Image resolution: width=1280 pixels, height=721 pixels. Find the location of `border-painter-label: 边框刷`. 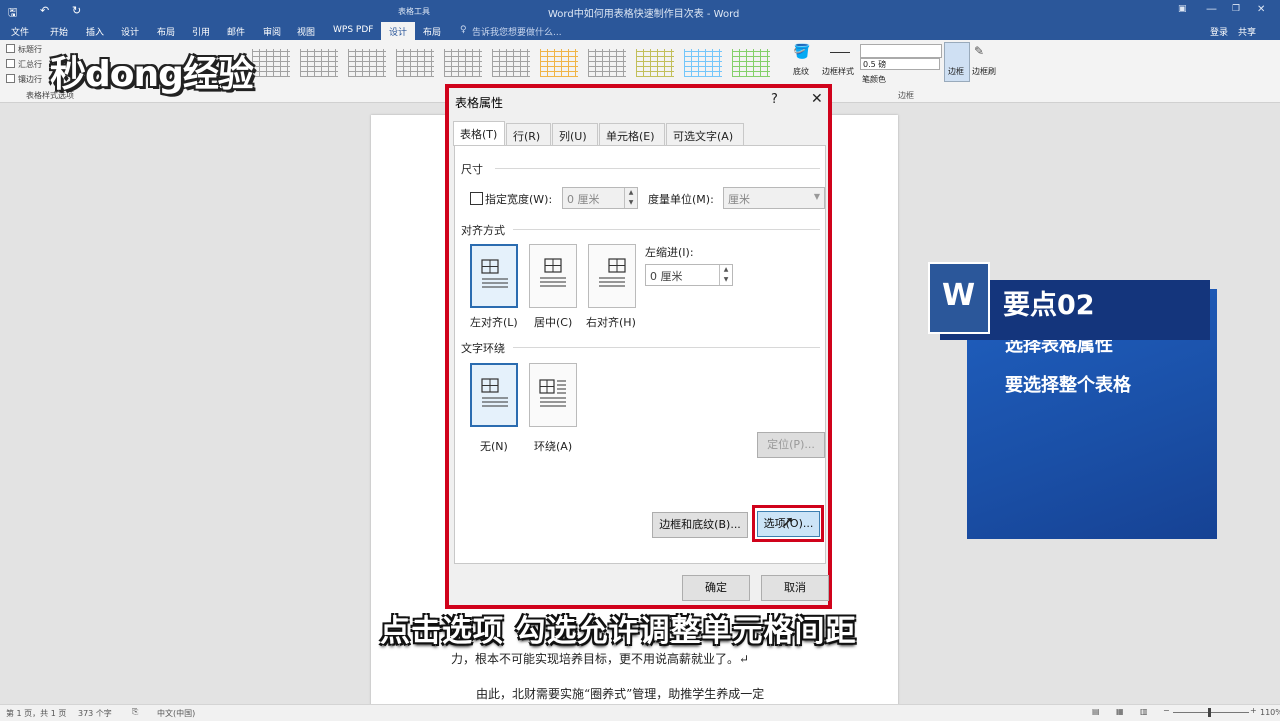

border-painter-label: 边框刷 is located at coordinates (984, 71).